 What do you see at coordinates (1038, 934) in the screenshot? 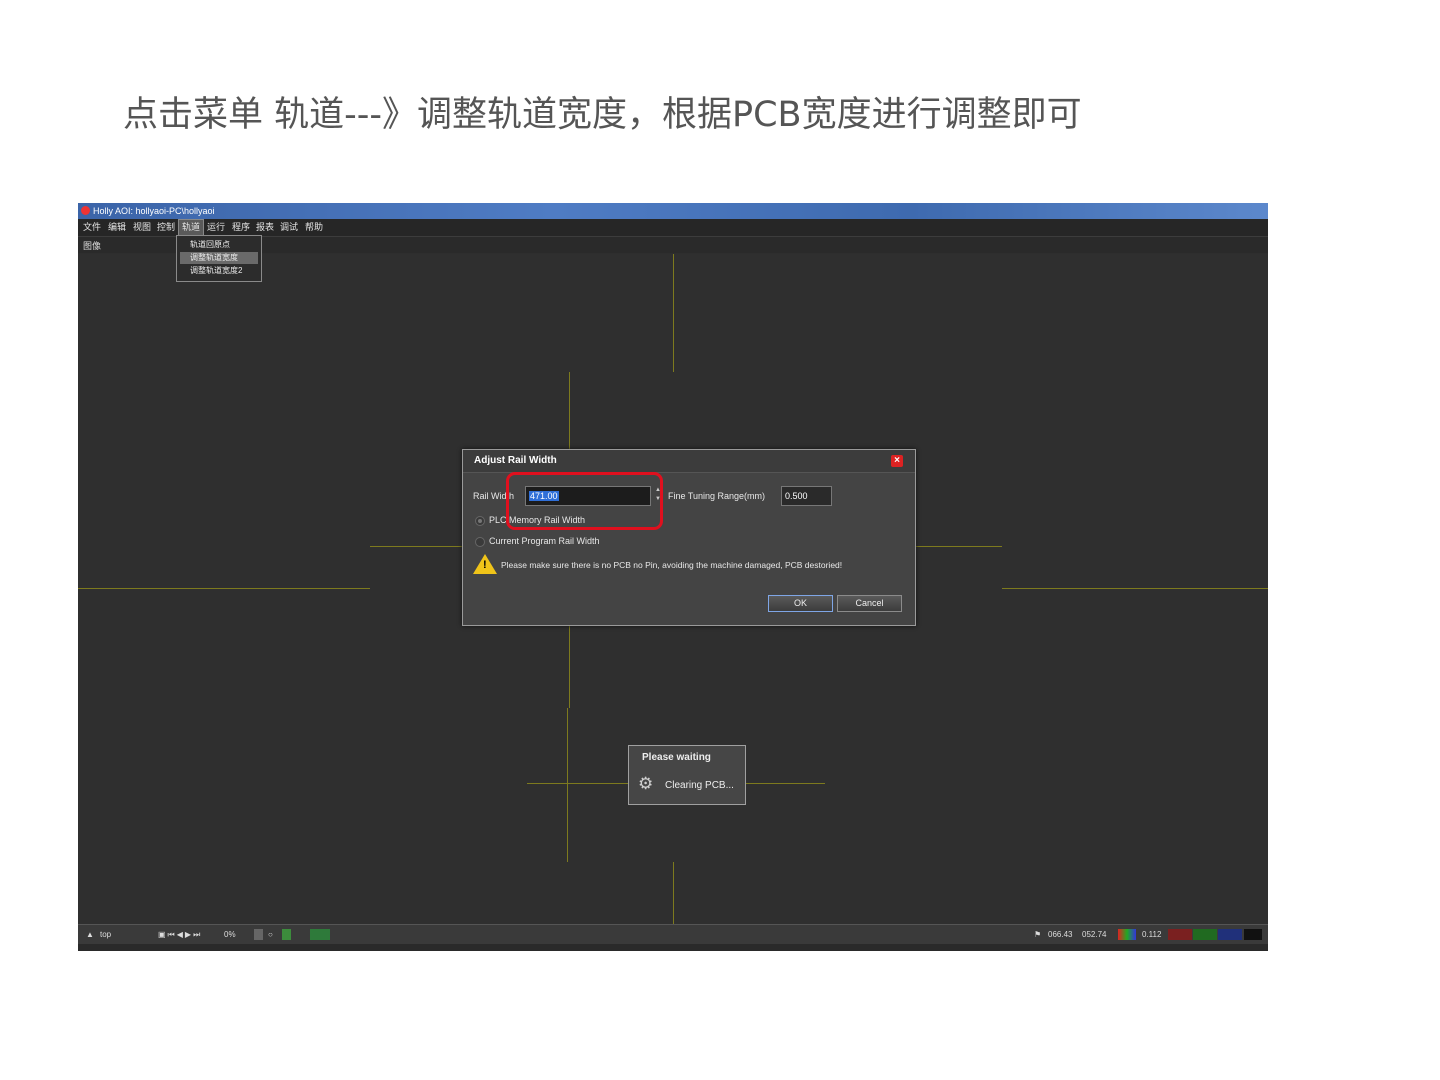
I see `flag-icon: ⚑` at bounding box center [1038, 934].